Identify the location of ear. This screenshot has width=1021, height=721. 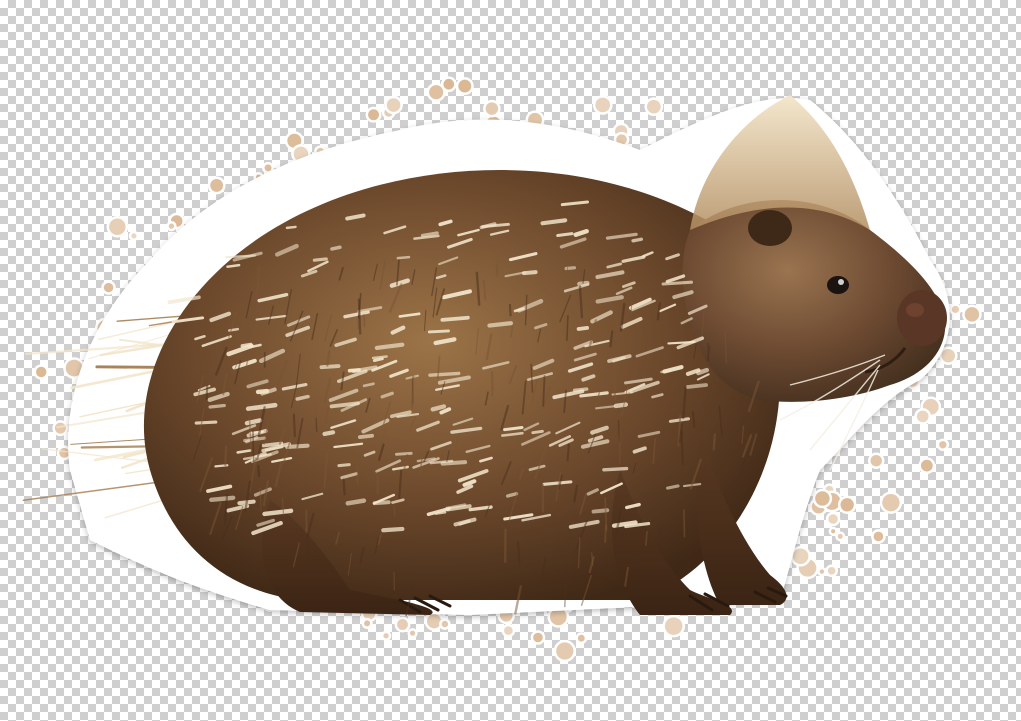
(770, 228).